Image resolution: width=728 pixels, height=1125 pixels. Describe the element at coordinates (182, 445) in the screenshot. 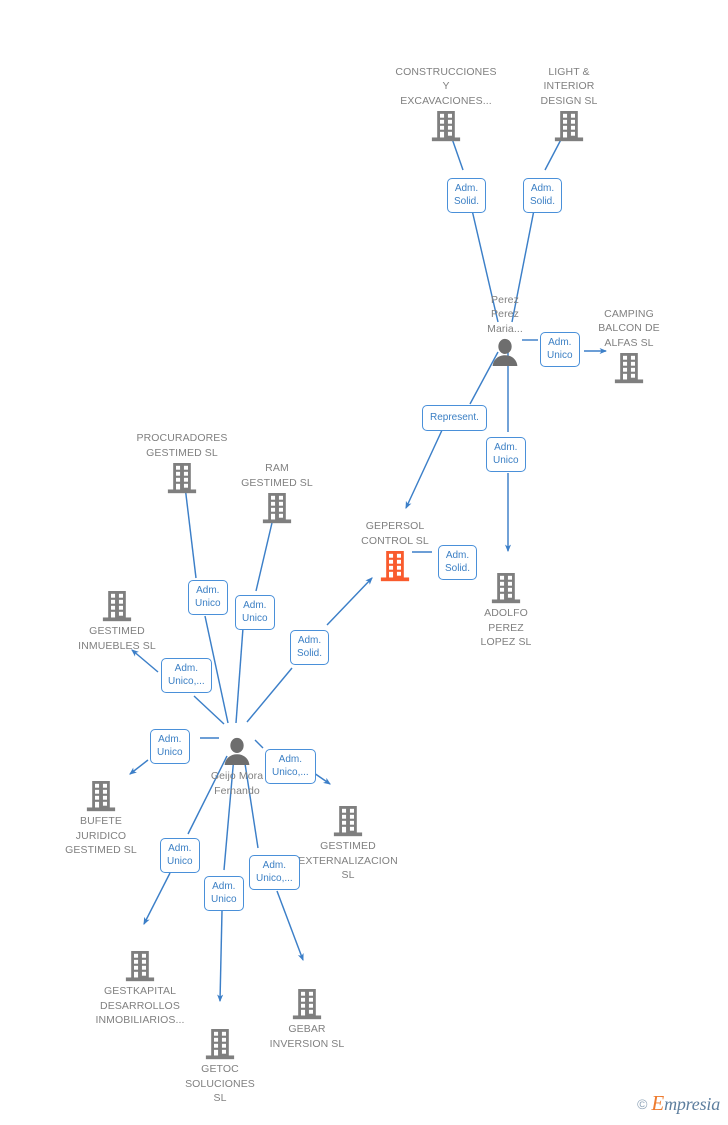

I see `procuradores-label: PROCURADORES GESTIMED SL` at that location.